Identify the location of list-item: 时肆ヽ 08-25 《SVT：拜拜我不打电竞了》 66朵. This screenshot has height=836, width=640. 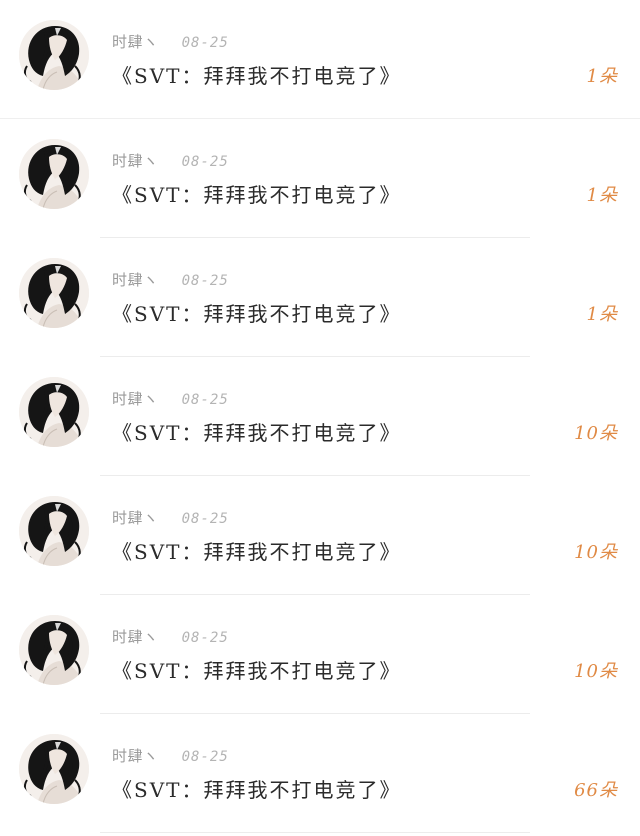
(320, 773).